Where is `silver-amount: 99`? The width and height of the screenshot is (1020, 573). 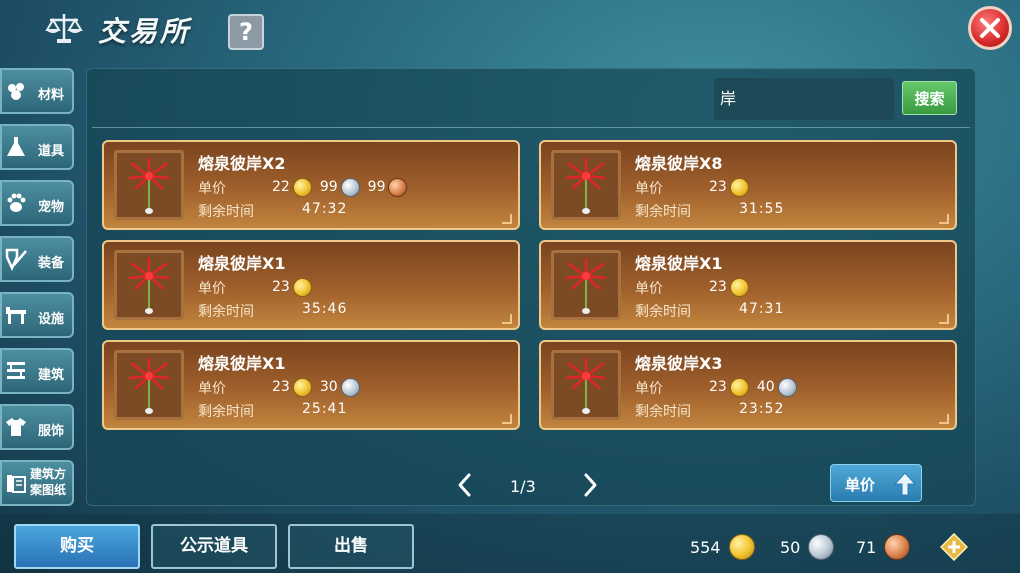
silver-amount: 99 is located at coordinates (328, 187).